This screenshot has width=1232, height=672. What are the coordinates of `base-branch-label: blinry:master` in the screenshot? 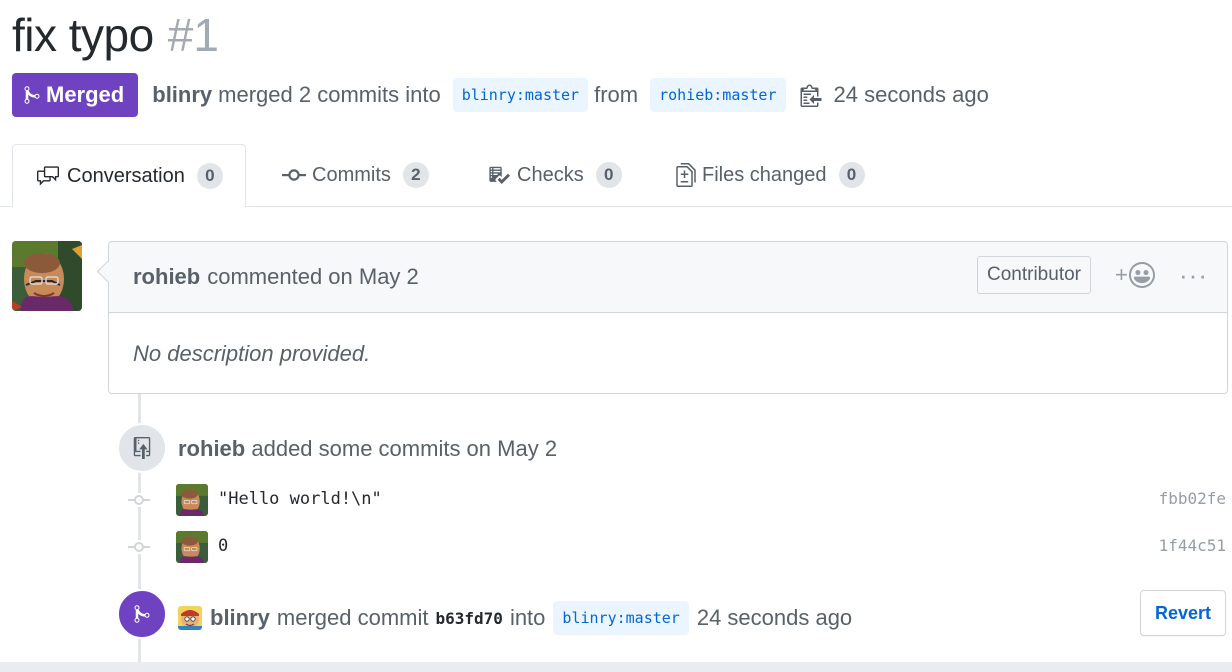 It's located at (520, 95).